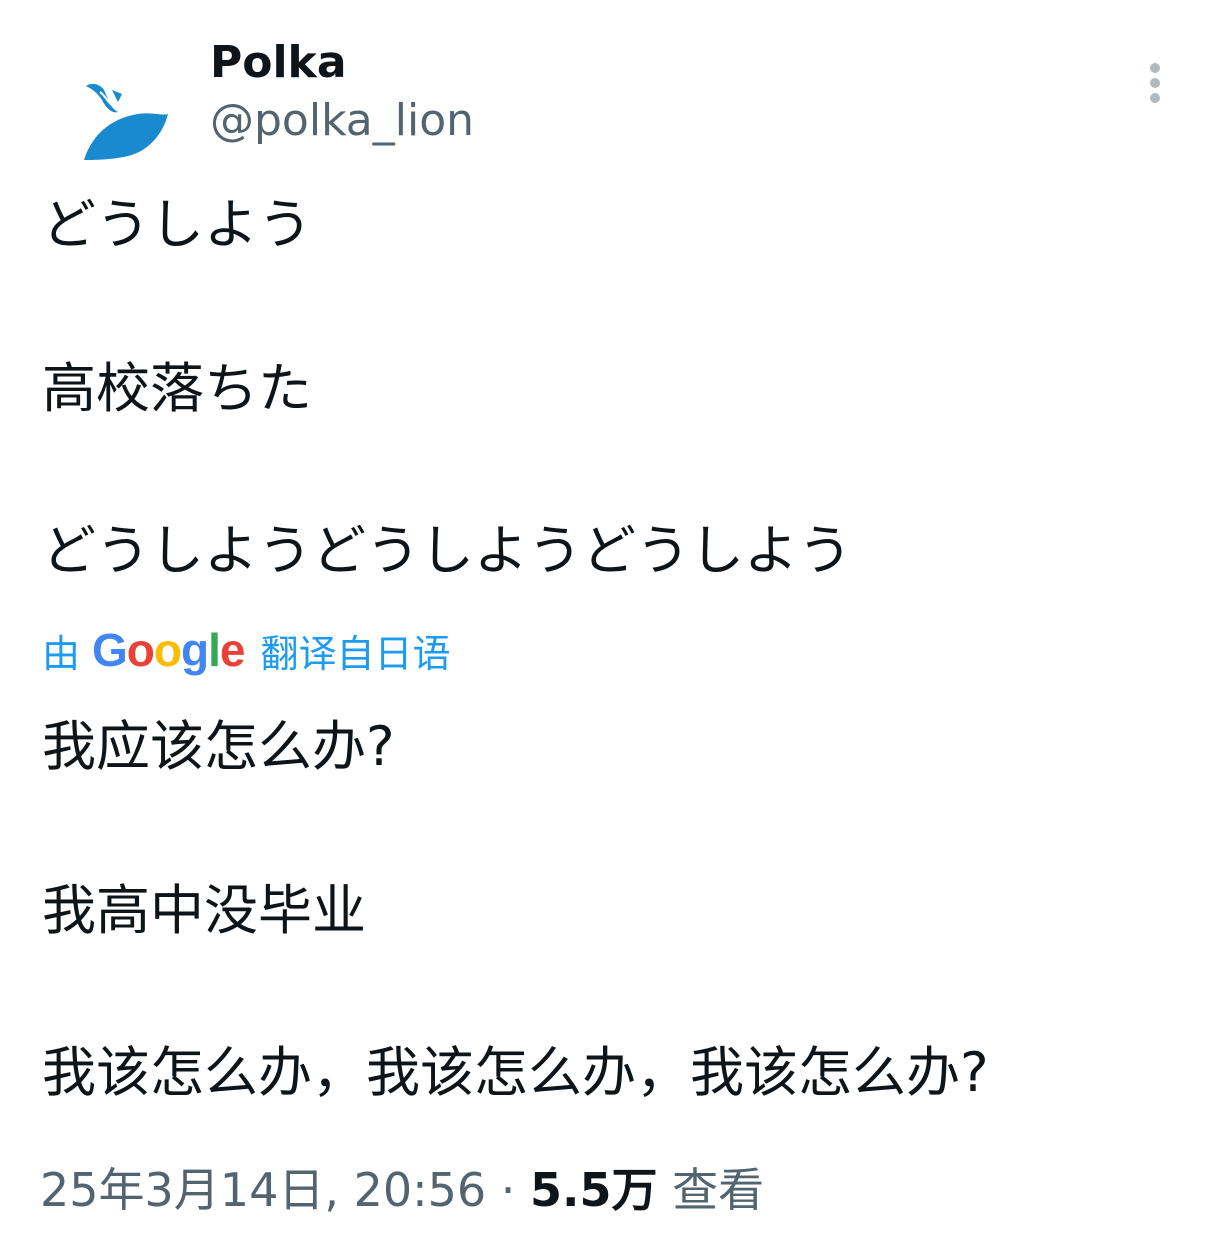 This screenshot has height=1248, width=1220. What do you see at coordinates (218, 746) in the screenshot?
I see `translated-text-line: 我应该怎么办?` at bounding box center [218, 746].